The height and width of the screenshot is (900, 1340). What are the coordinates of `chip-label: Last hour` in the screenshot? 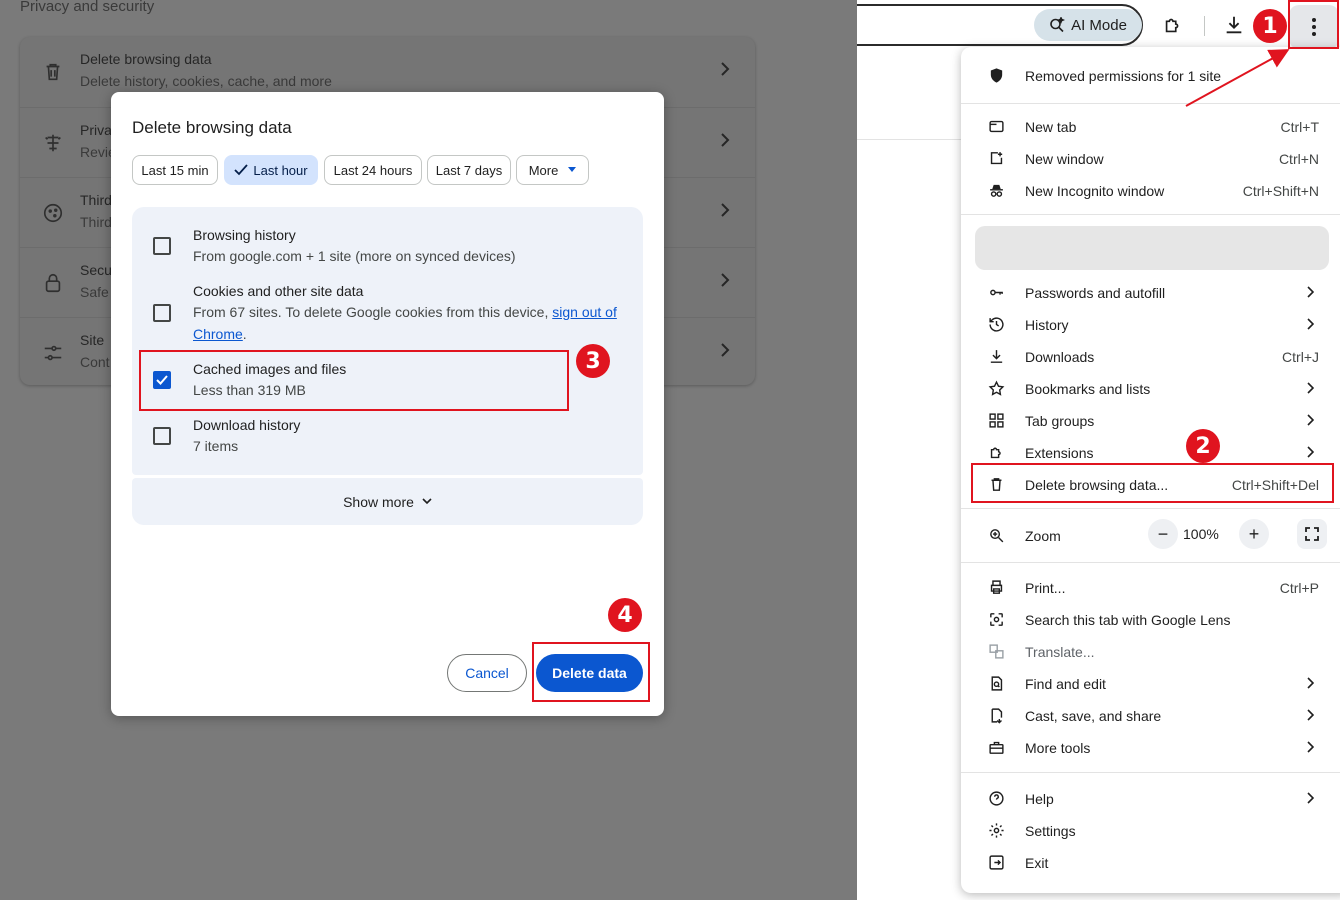 It's located at (280, 170).